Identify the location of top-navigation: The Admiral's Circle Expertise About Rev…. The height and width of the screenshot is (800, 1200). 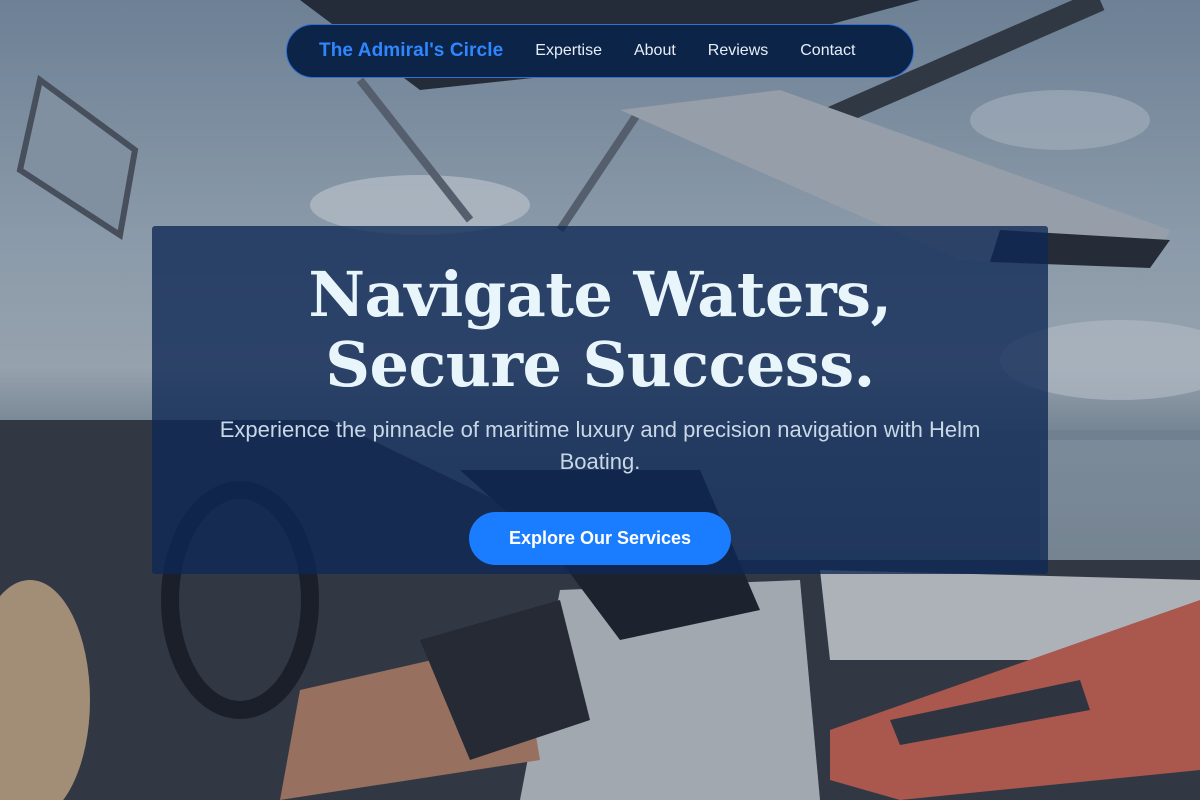
(600, 51).